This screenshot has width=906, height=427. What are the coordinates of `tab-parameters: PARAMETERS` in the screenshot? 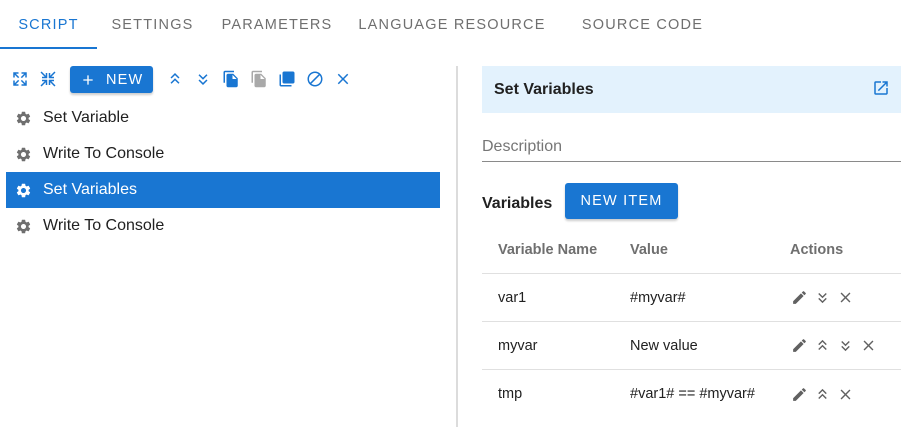 It's located at (277, 24).